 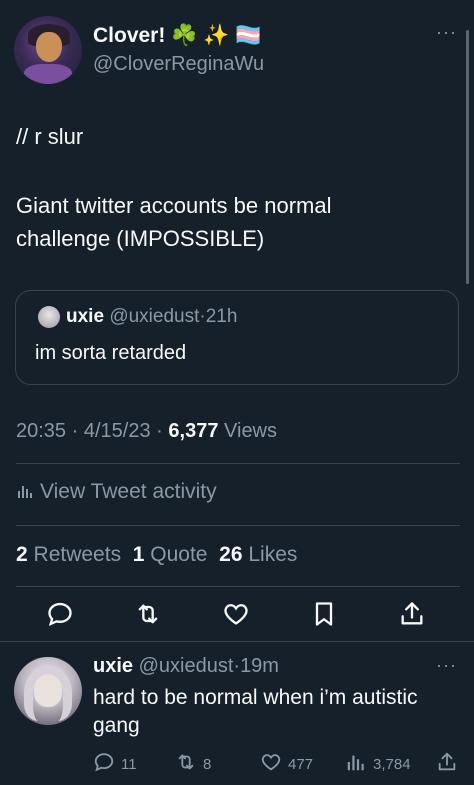 I want to click on reply-text: hard to be normal when i’m autistic gang, so click(x=255, y=711).